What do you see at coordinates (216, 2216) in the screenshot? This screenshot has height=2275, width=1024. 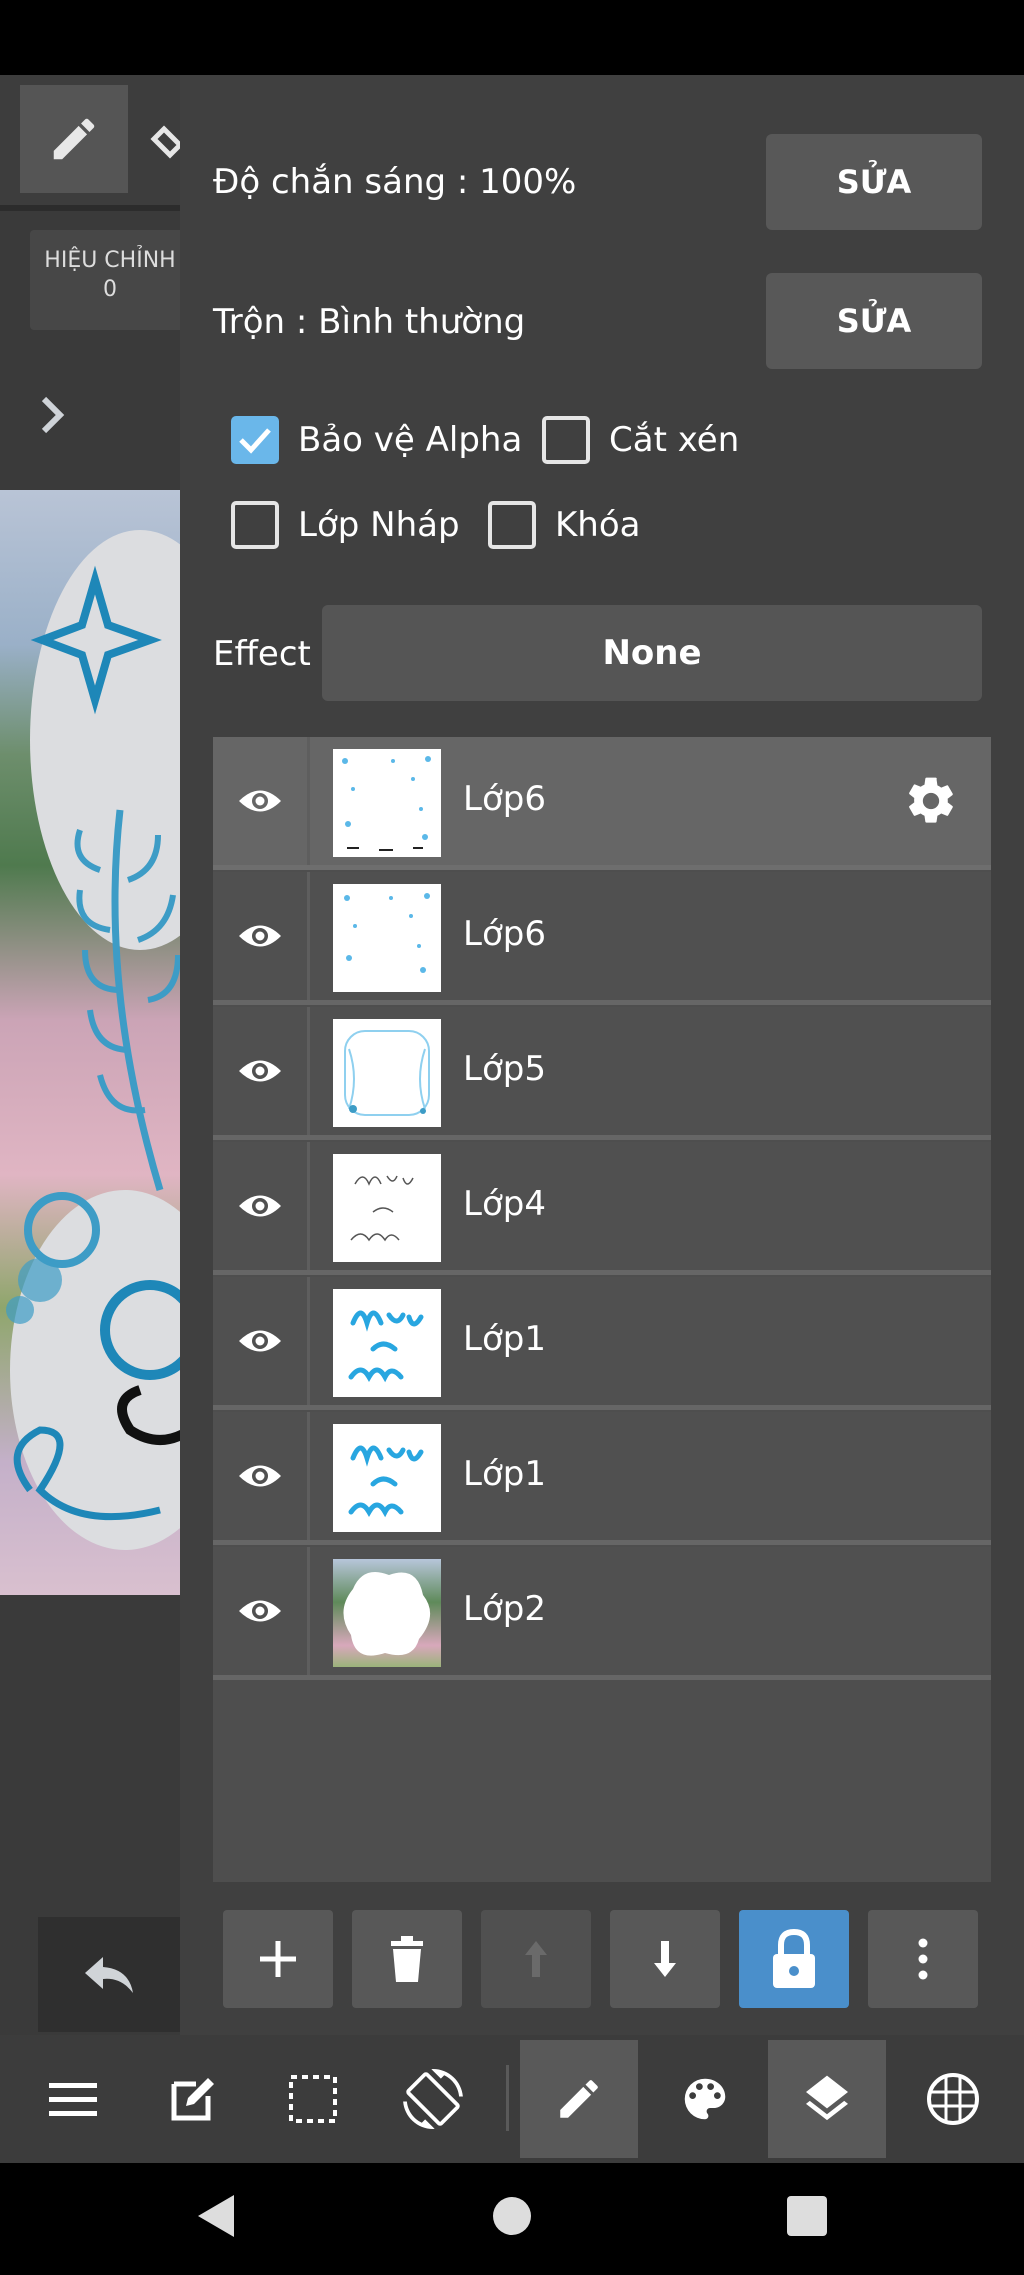 I see `back-icon` at bounding box center [216, 2216].